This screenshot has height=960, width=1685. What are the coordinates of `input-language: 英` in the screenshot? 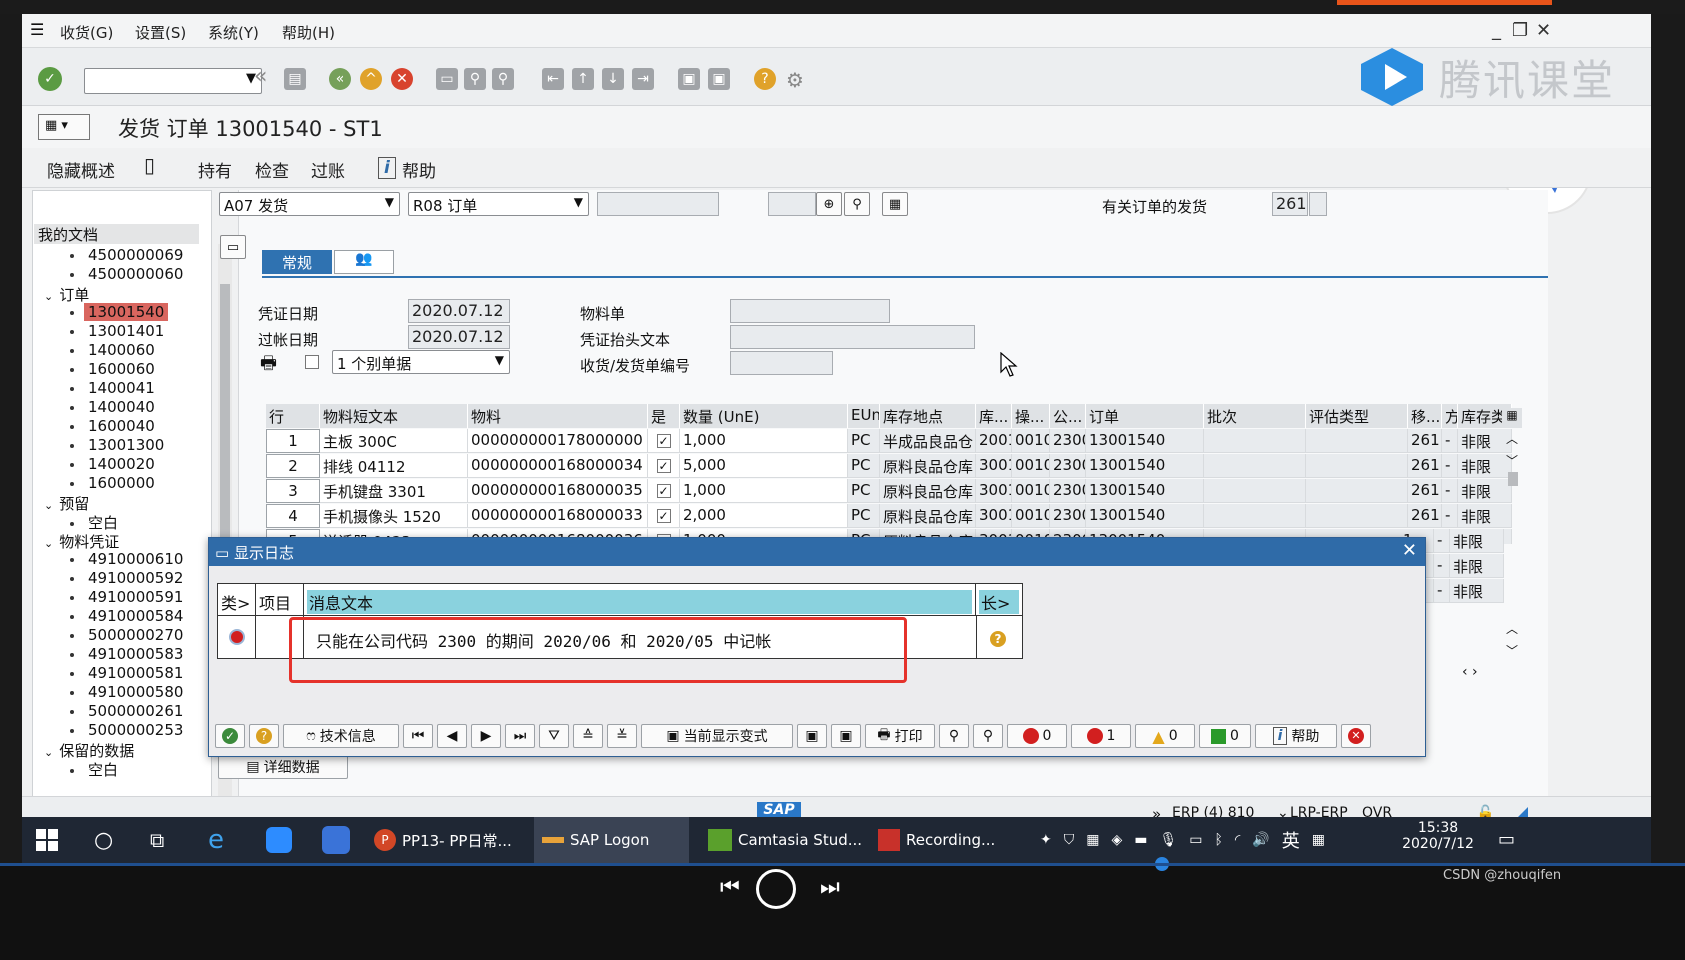 It's located at (1291, 840).